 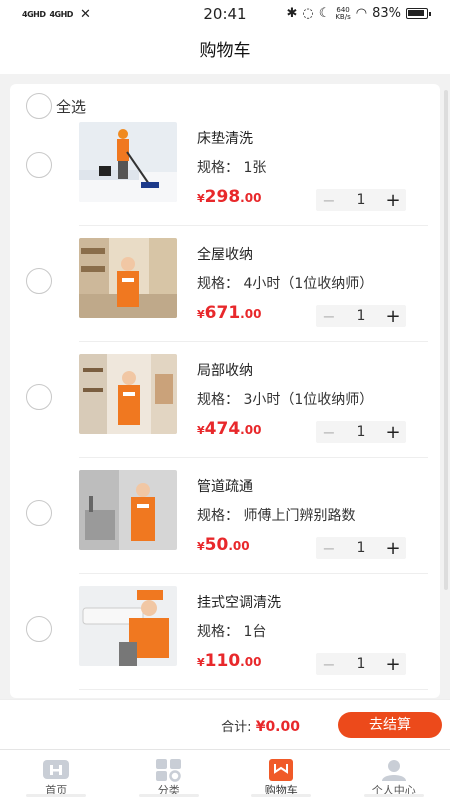 What do you see at coordinates (225, 14) in the screenshot?
I see `status-bar: 4GHD 4GHD ✕ 20:41 ✱ ◌ ☾ 640 KB/s ◠ 83%` at bounding box center [225, 14].